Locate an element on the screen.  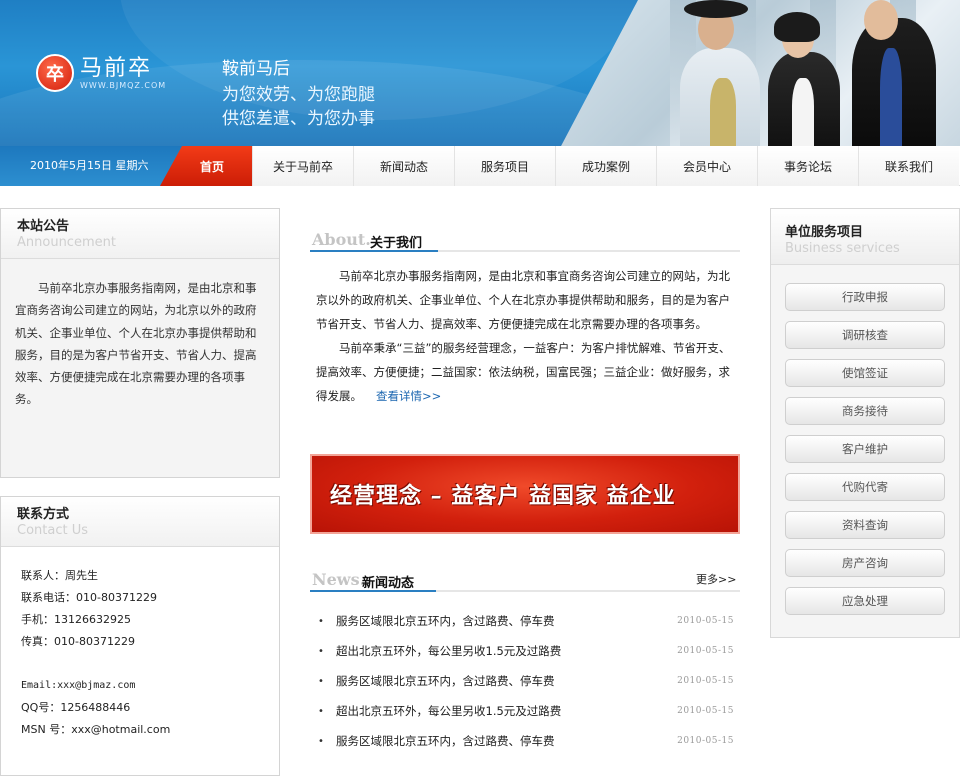
logo-mark-icon: 卒 is located at coordinates (55, 73).